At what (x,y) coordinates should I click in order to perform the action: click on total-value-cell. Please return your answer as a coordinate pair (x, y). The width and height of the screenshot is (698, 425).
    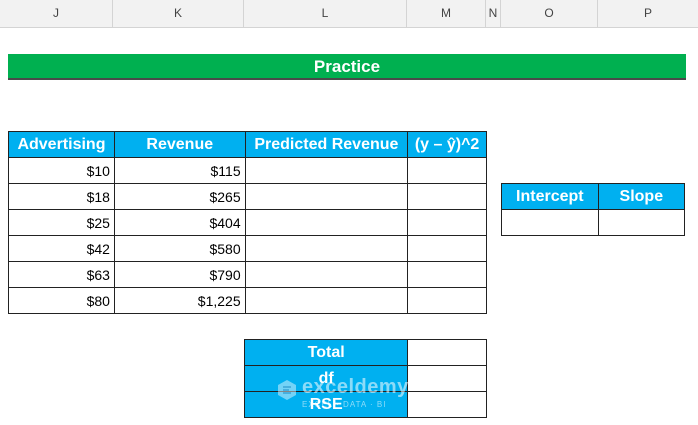
    Looking at the image, I should click on (447, 352).